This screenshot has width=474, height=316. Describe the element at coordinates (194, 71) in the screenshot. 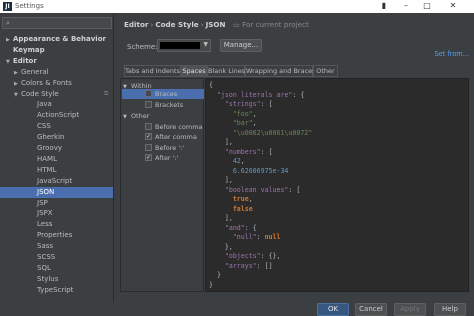

I see `tab-spaces: Spaces` at that location.